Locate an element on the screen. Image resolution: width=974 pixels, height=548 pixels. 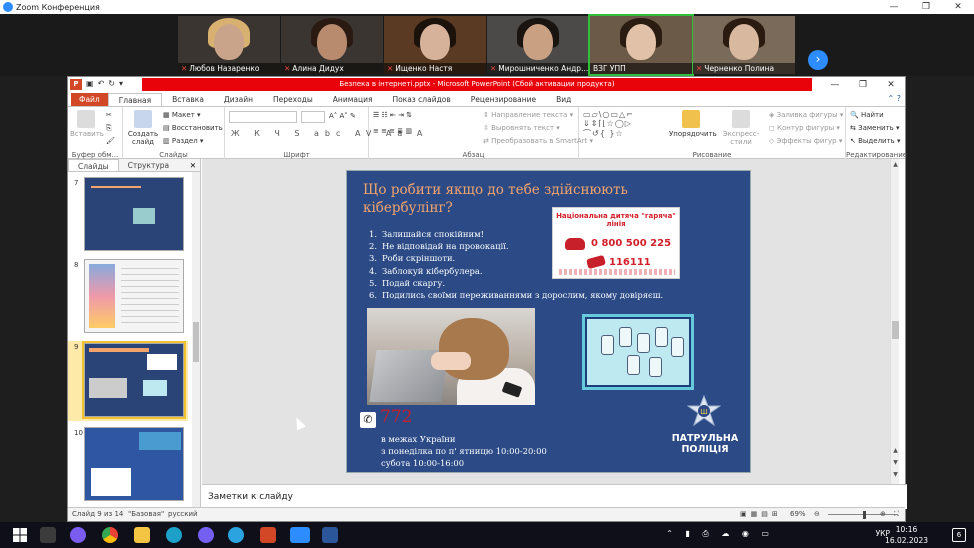
reset-button: ▤ Восстановить is located at coordinates (193, 128).